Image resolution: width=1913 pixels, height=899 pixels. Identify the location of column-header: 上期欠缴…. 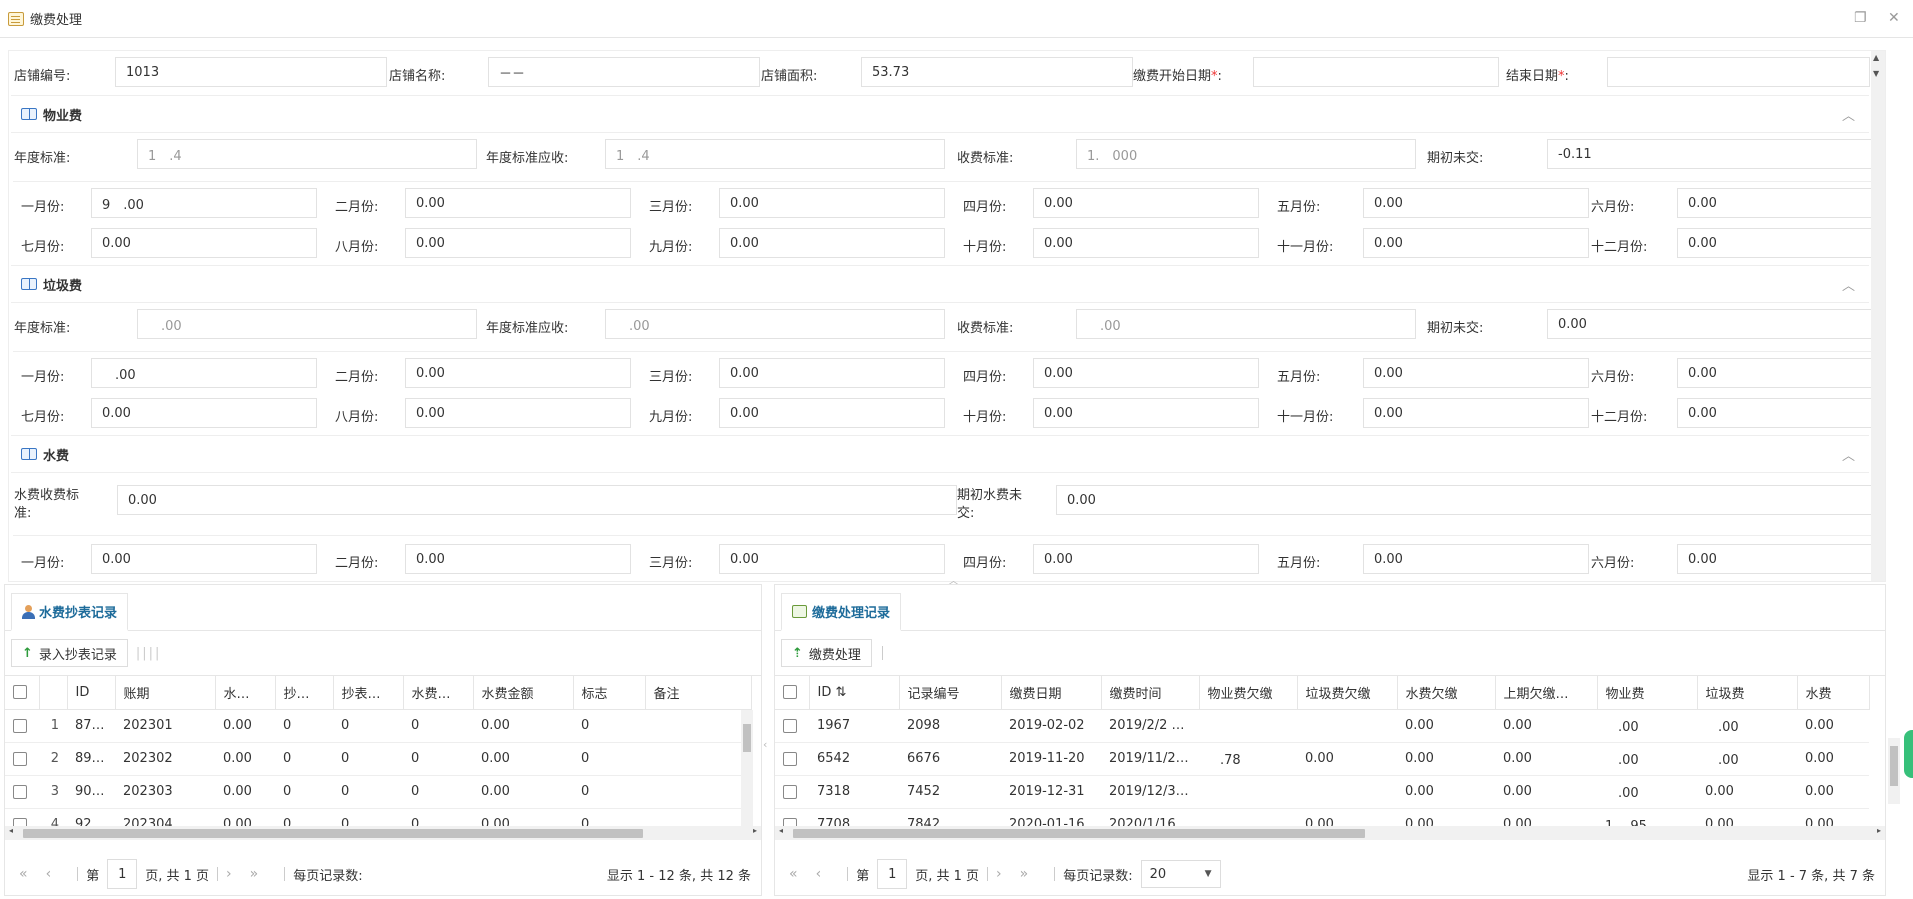
(1546, 693).